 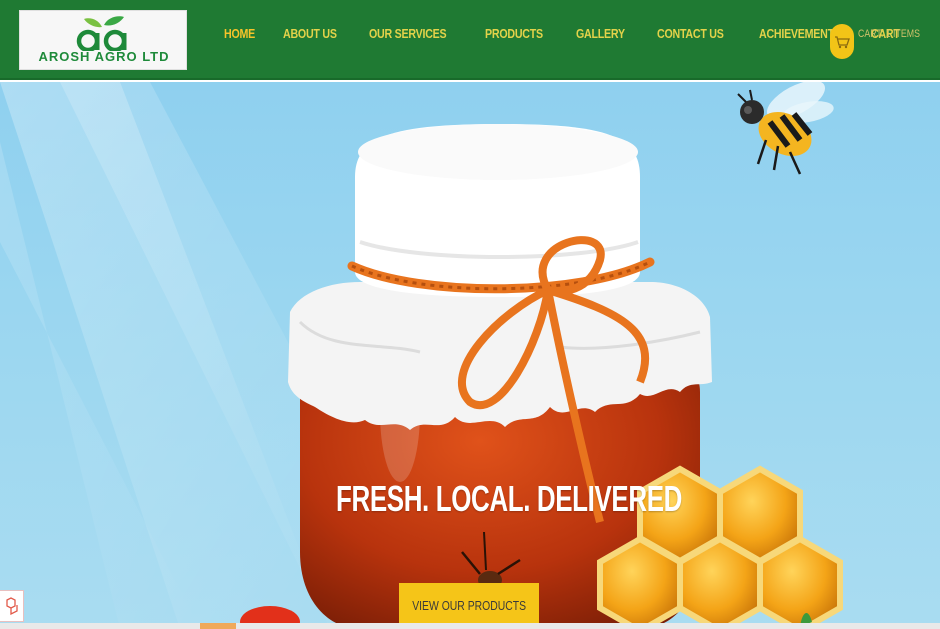 I want to click on hero-headline: FRESH. LOCAL. DELIVERED, so click(x=509, y=498).